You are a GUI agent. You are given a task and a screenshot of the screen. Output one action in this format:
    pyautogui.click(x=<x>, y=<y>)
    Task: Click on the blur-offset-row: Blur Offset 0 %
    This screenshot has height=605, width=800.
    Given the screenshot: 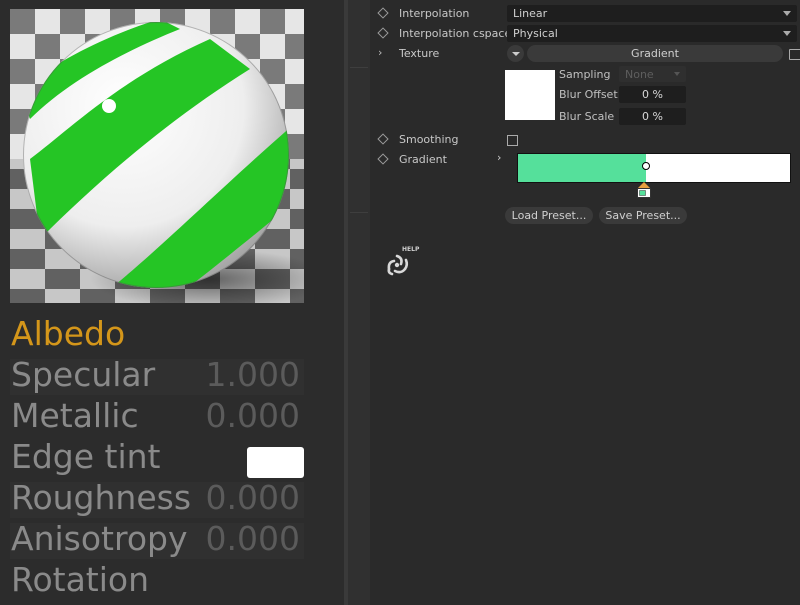 What is the action you would take?
    pyautogui.click(x=624, y=95)
    